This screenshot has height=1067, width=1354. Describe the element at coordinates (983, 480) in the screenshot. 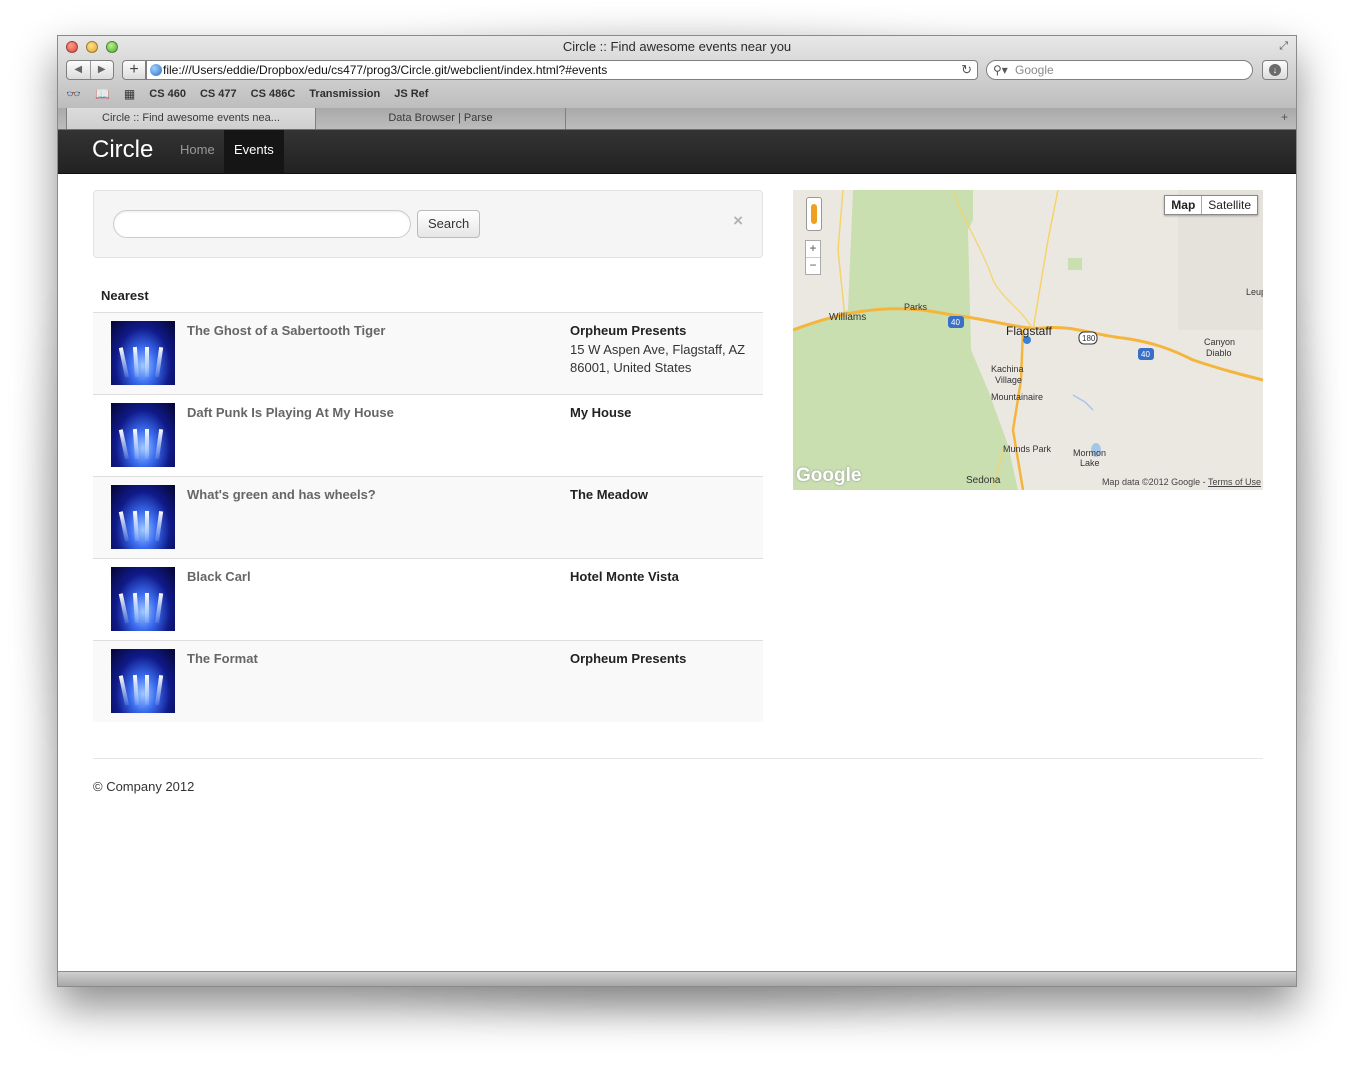

I see `map-label-sedona: Sedona` at that location.